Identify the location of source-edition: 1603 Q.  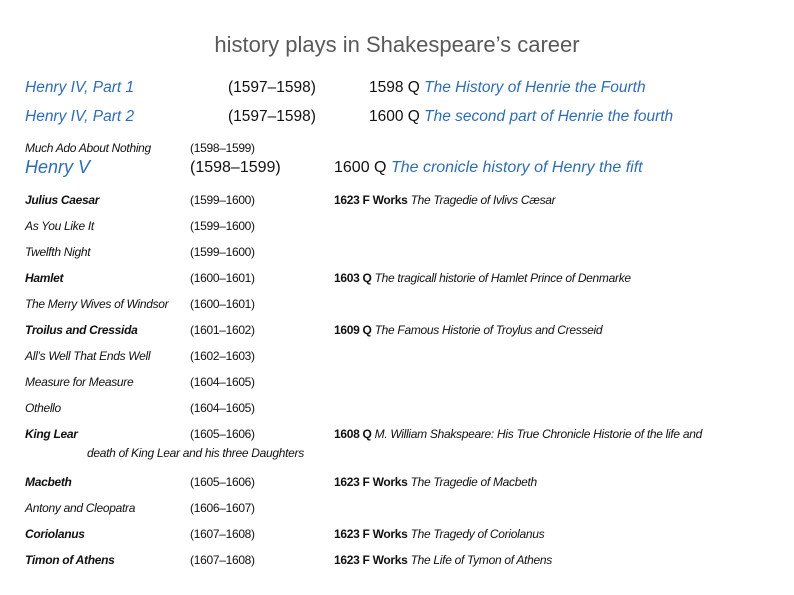
(353, 278).